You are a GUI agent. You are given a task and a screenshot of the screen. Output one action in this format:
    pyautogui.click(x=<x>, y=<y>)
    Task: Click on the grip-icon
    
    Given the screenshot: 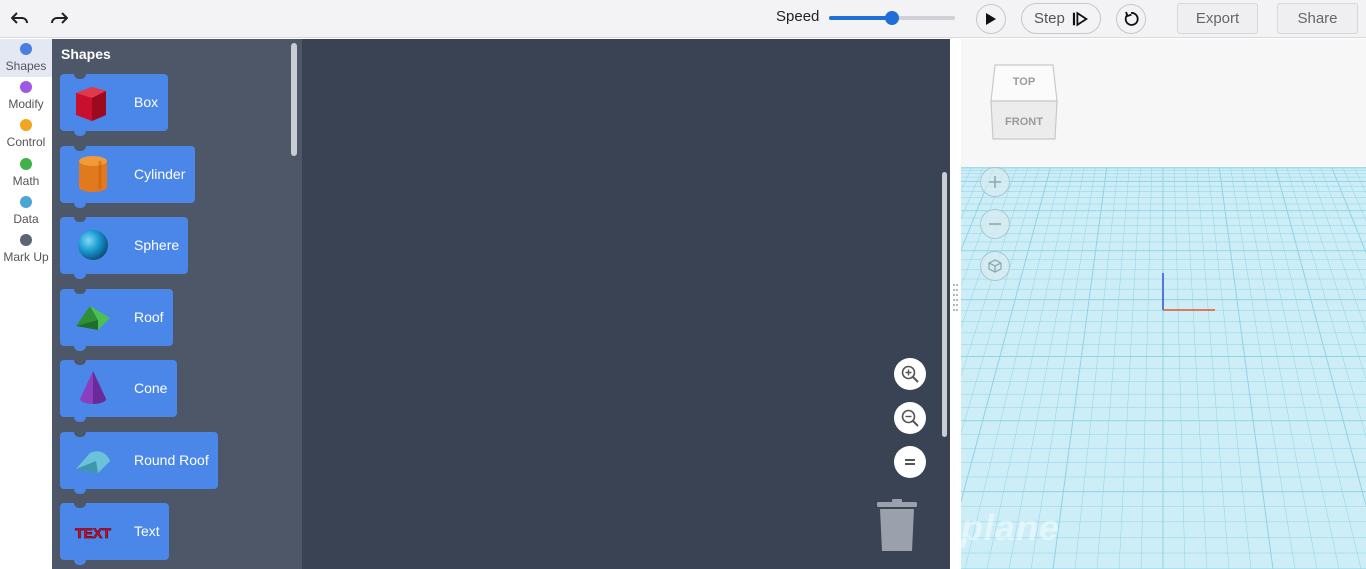 What is the action you would take?
    pyautogui.click(x=955, y=297)
    